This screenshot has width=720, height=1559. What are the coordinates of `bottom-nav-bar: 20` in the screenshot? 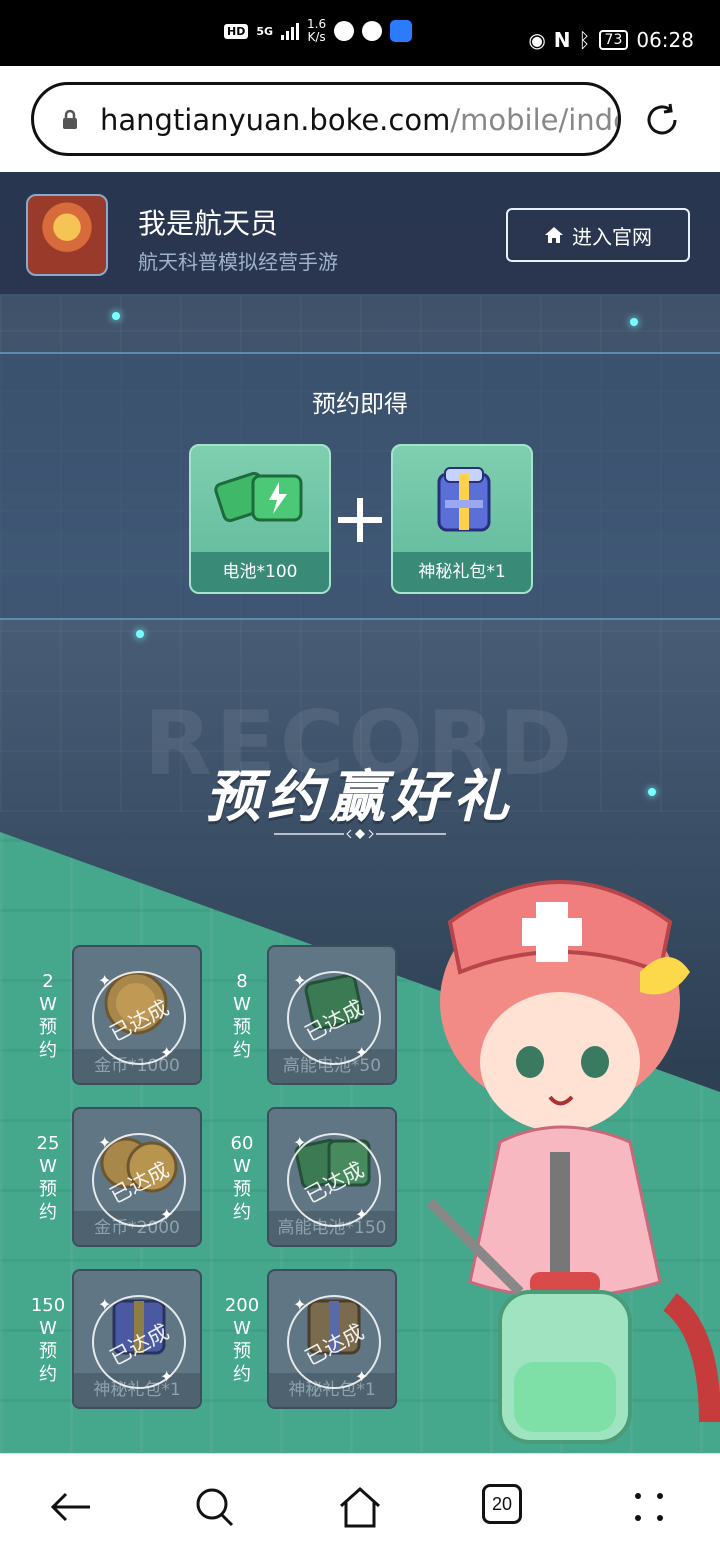 It's located at (360, 1506).